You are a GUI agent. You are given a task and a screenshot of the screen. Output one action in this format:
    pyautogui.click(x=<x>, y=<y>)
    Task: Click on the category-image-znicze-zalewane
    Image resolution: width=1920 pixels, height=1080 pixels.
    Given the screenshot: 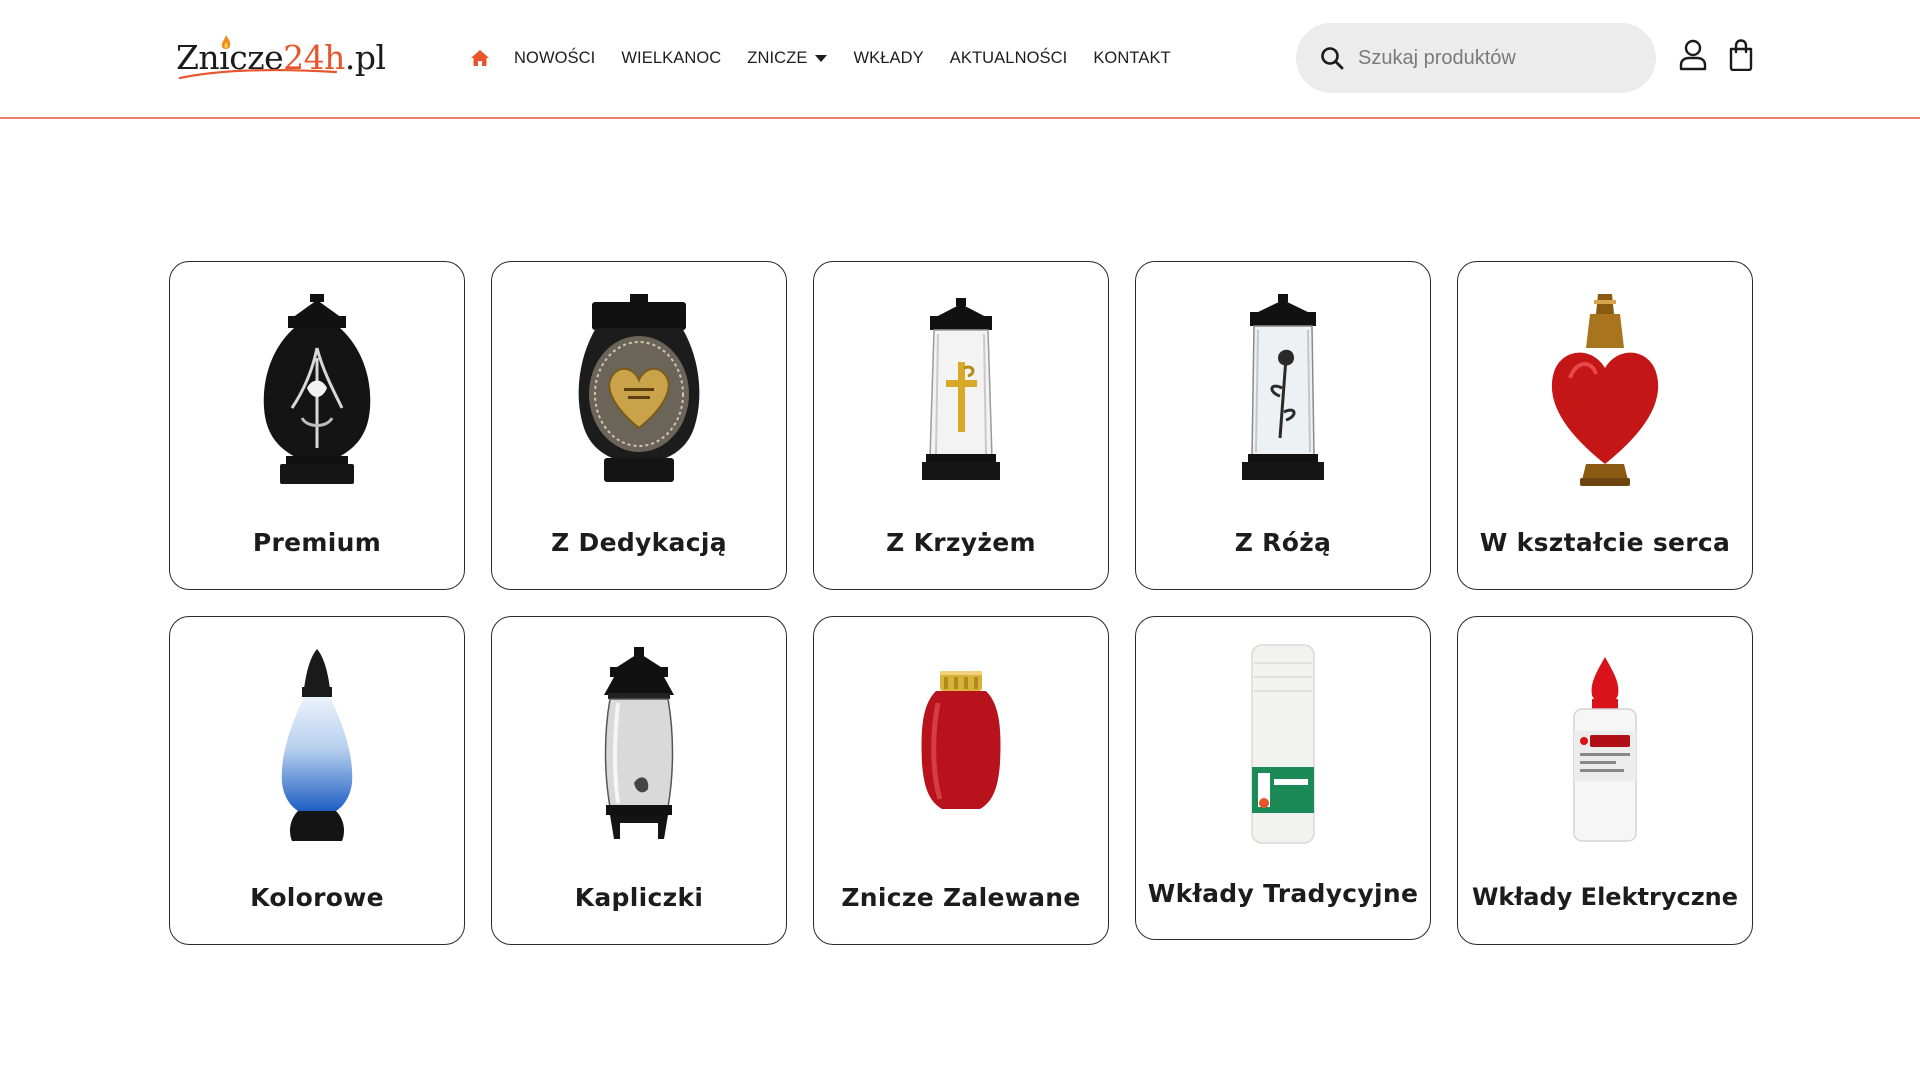 What is the action you would take?
    pyautogui.click(x=961, y=748)
    